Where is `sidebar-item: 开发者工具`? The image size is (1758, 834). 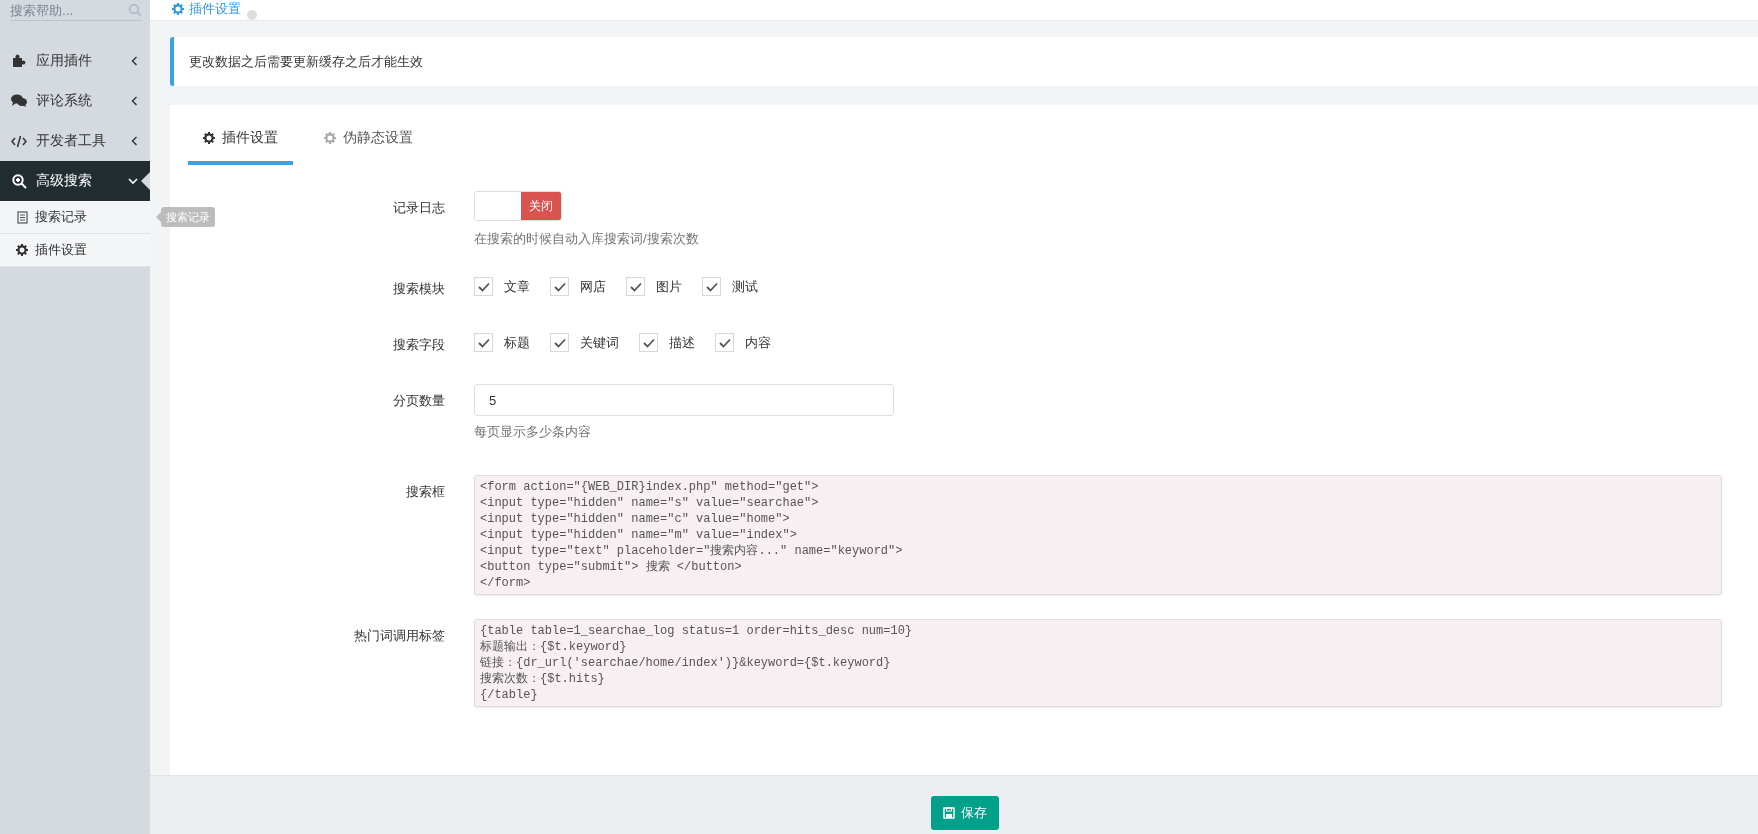
sidebar-item: 开发者工具 is located at coordinates (75, 141).